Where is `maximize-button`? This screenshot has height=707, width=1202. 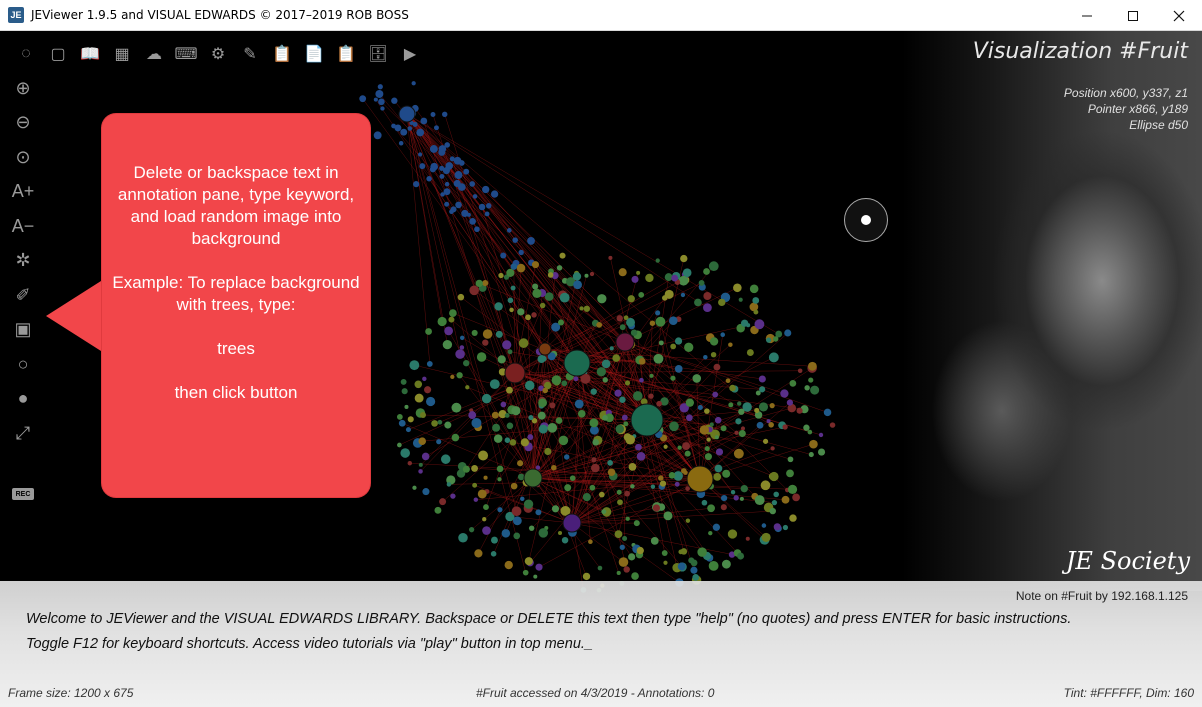
maximize-button is located at coordinates (1133, 15).